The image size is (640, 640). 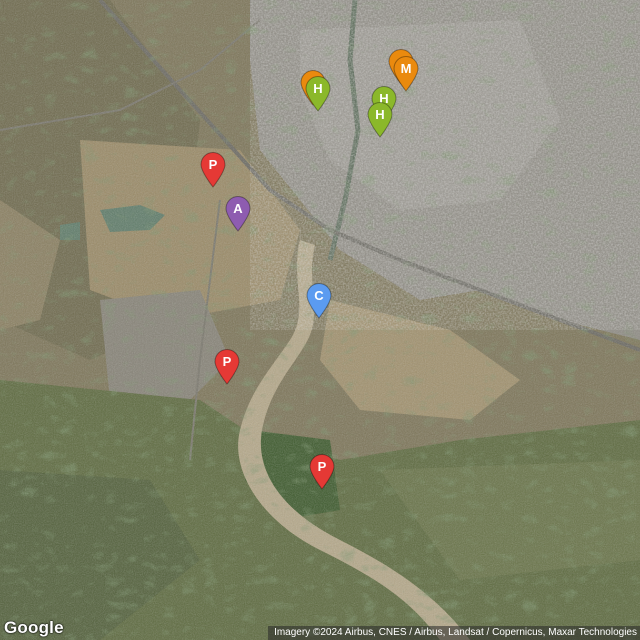 I want to click on map-marker-h-1: H, so click(x=318, y=94).